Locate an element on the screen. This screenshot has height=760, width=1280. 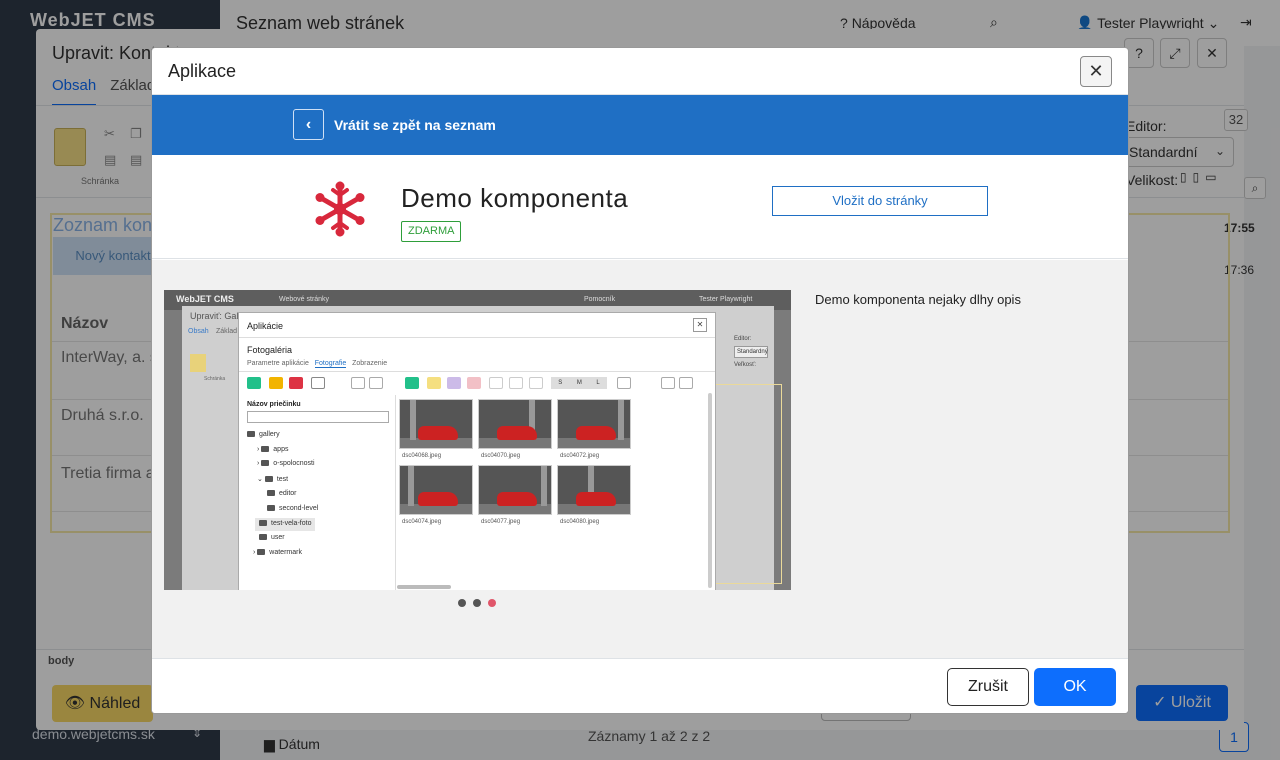
screenshot-photo-name: dsc04080.jpeg is located at coordinates (580, 522).